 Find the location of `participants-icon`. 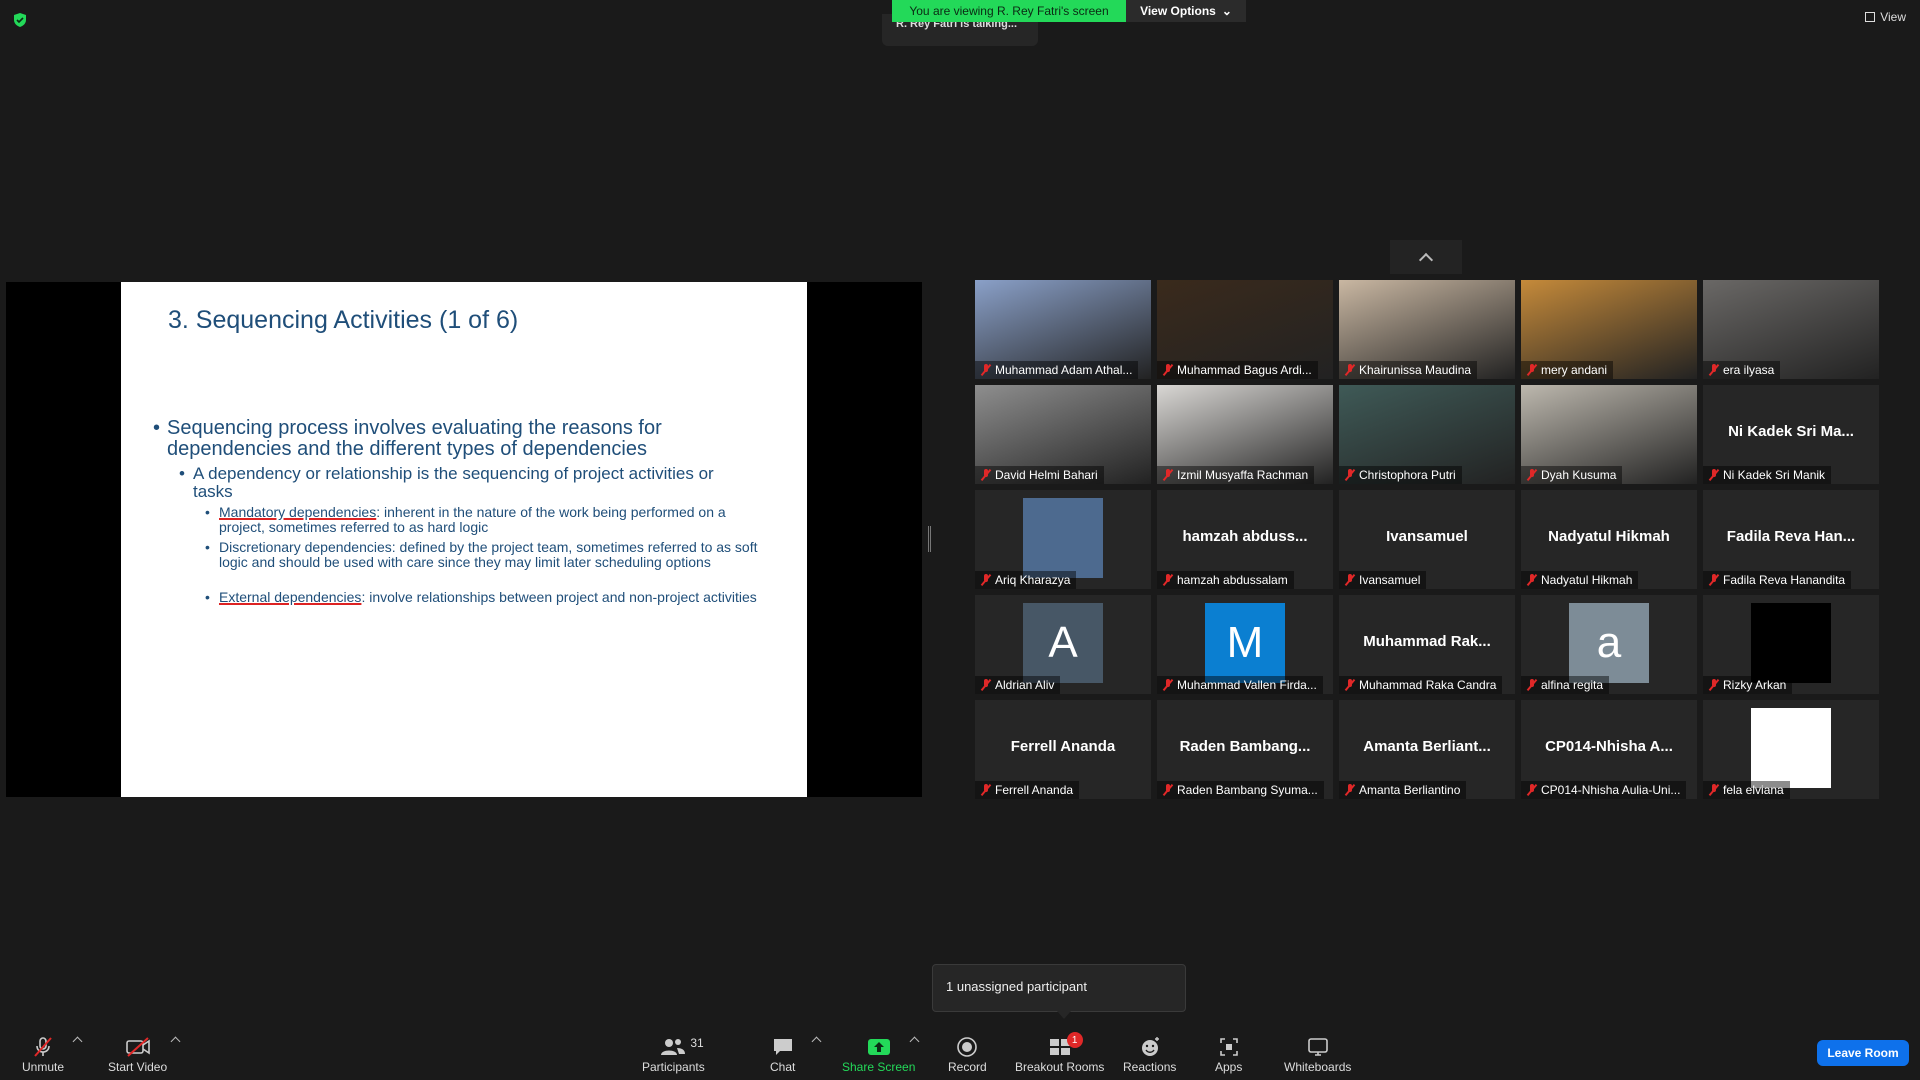

participants-icon is located at coordinates (673, 1047).